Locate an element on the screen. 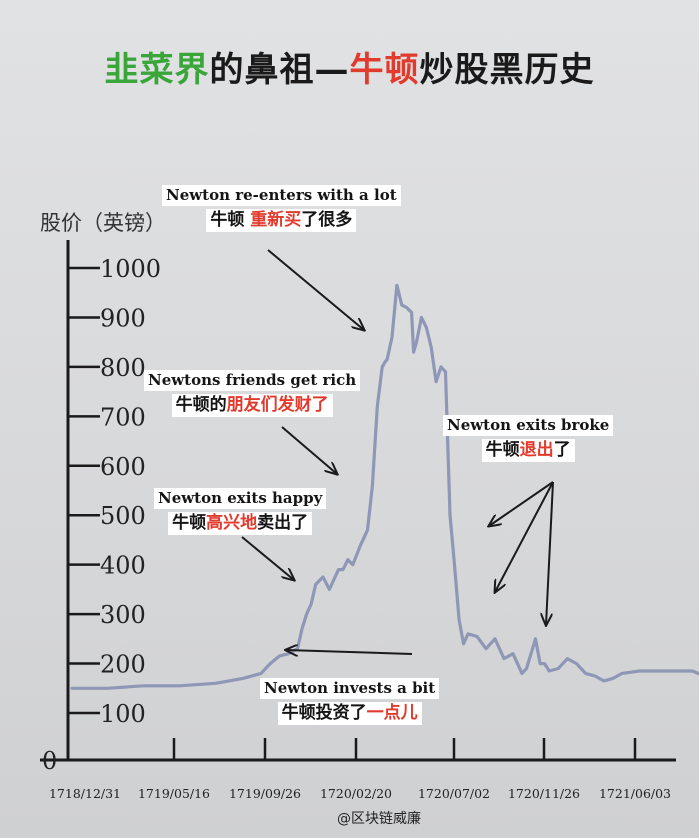 The image size is (699, 838). x-tick-label: 1719/05/16 is located at coordinates (174, 793).